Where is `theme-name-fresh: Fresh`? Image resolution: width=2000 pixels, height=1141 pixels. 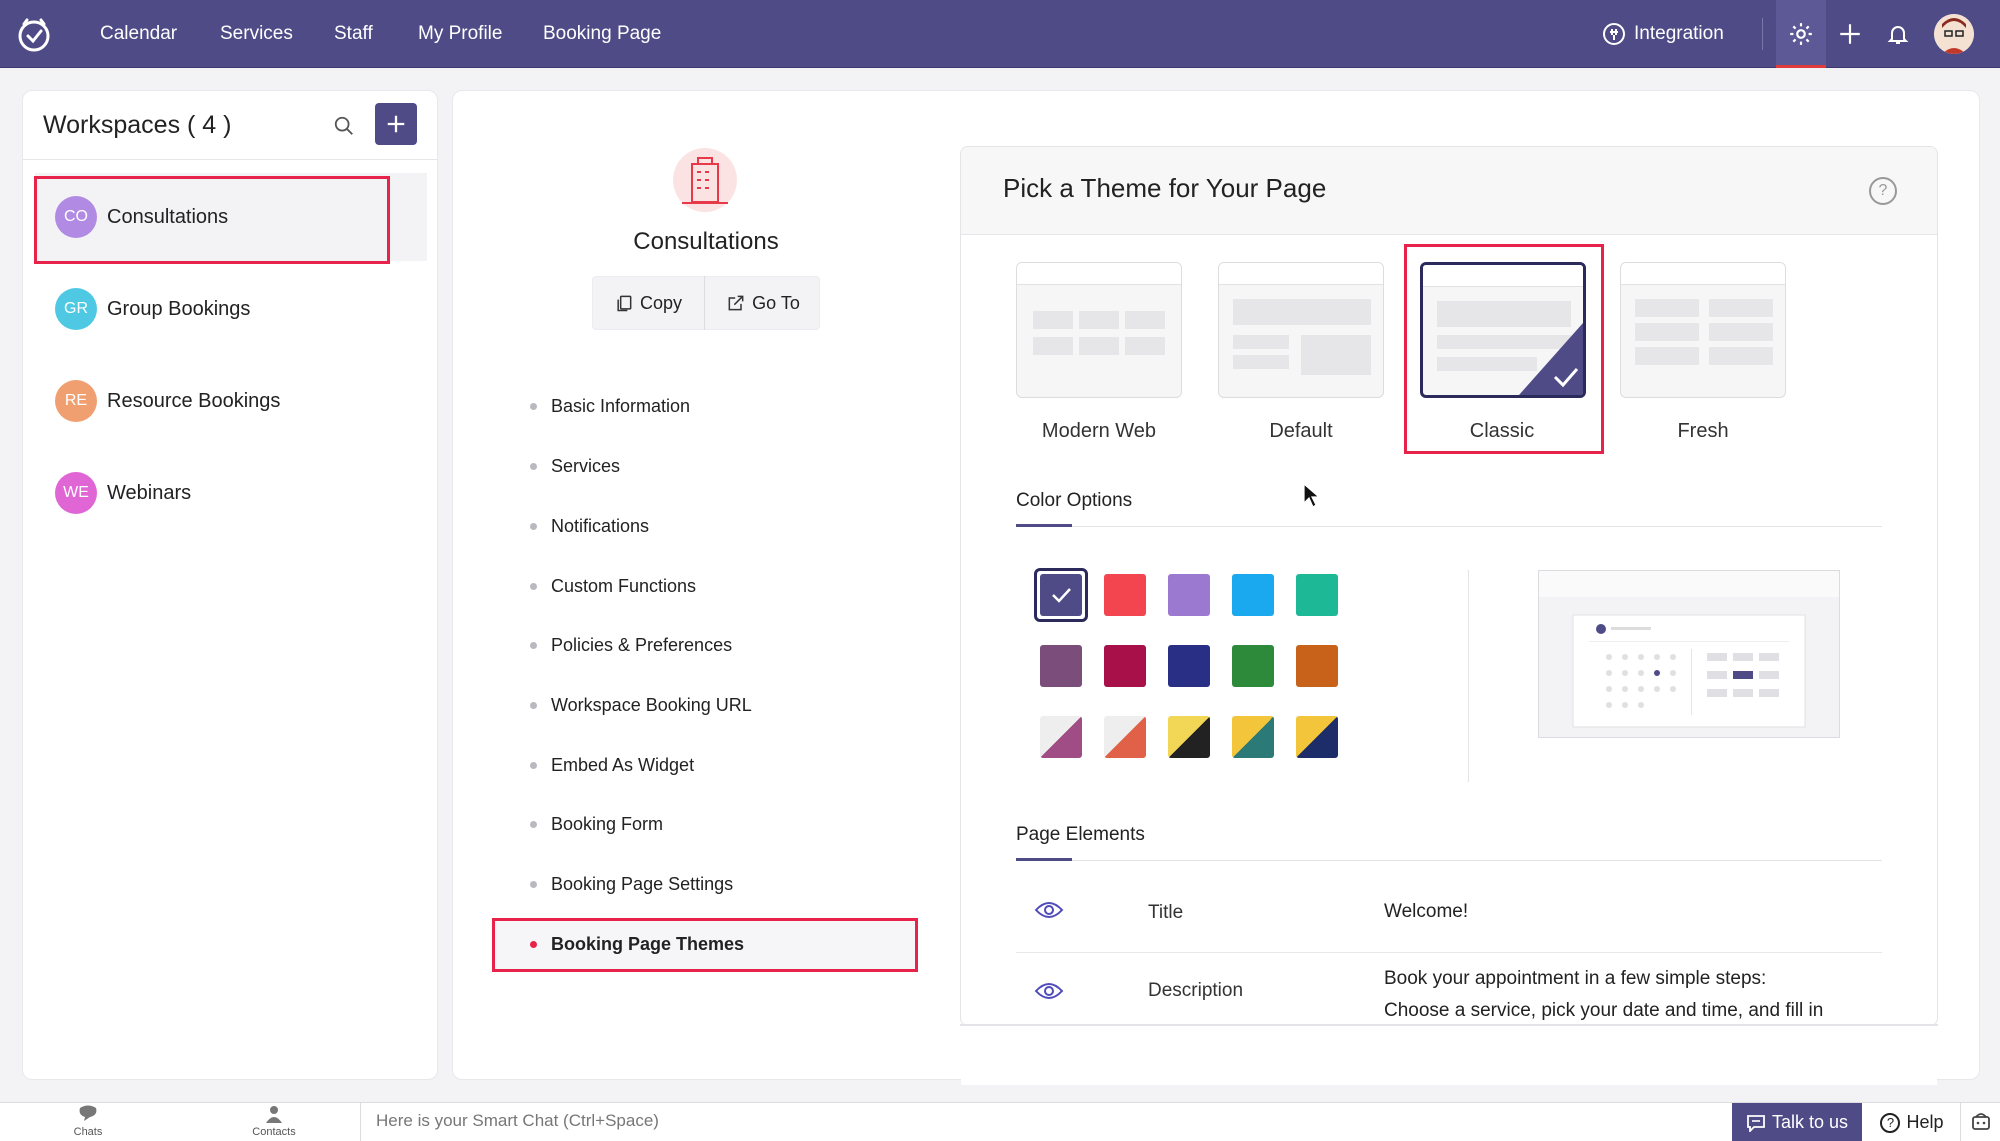 theme-name-fresh: Fresh is located at coordinates (1703, 431).